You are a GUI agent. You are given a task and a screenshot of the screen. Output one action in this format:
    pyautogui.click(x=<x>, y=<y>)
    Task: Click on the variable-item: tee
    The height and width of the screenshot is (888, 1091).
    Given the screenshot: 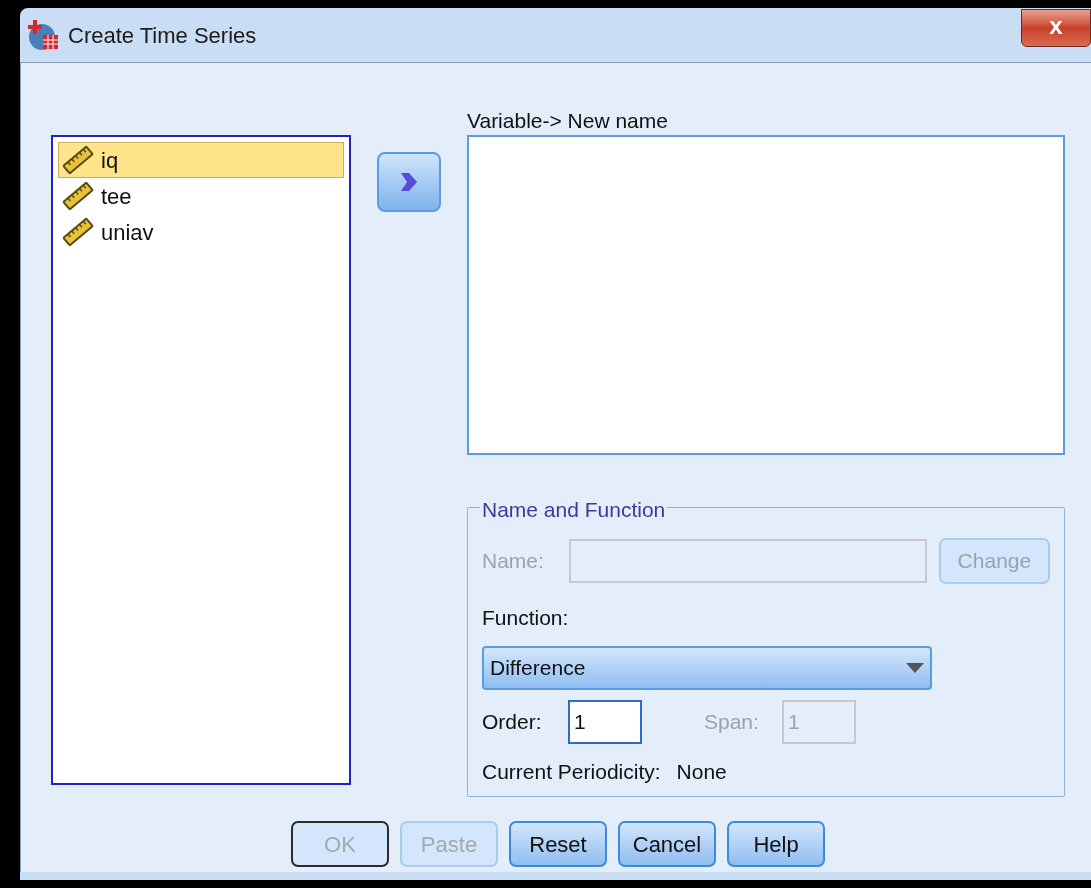 What is the action you would take?
    pyautogui.click(x=201, y=196)
    